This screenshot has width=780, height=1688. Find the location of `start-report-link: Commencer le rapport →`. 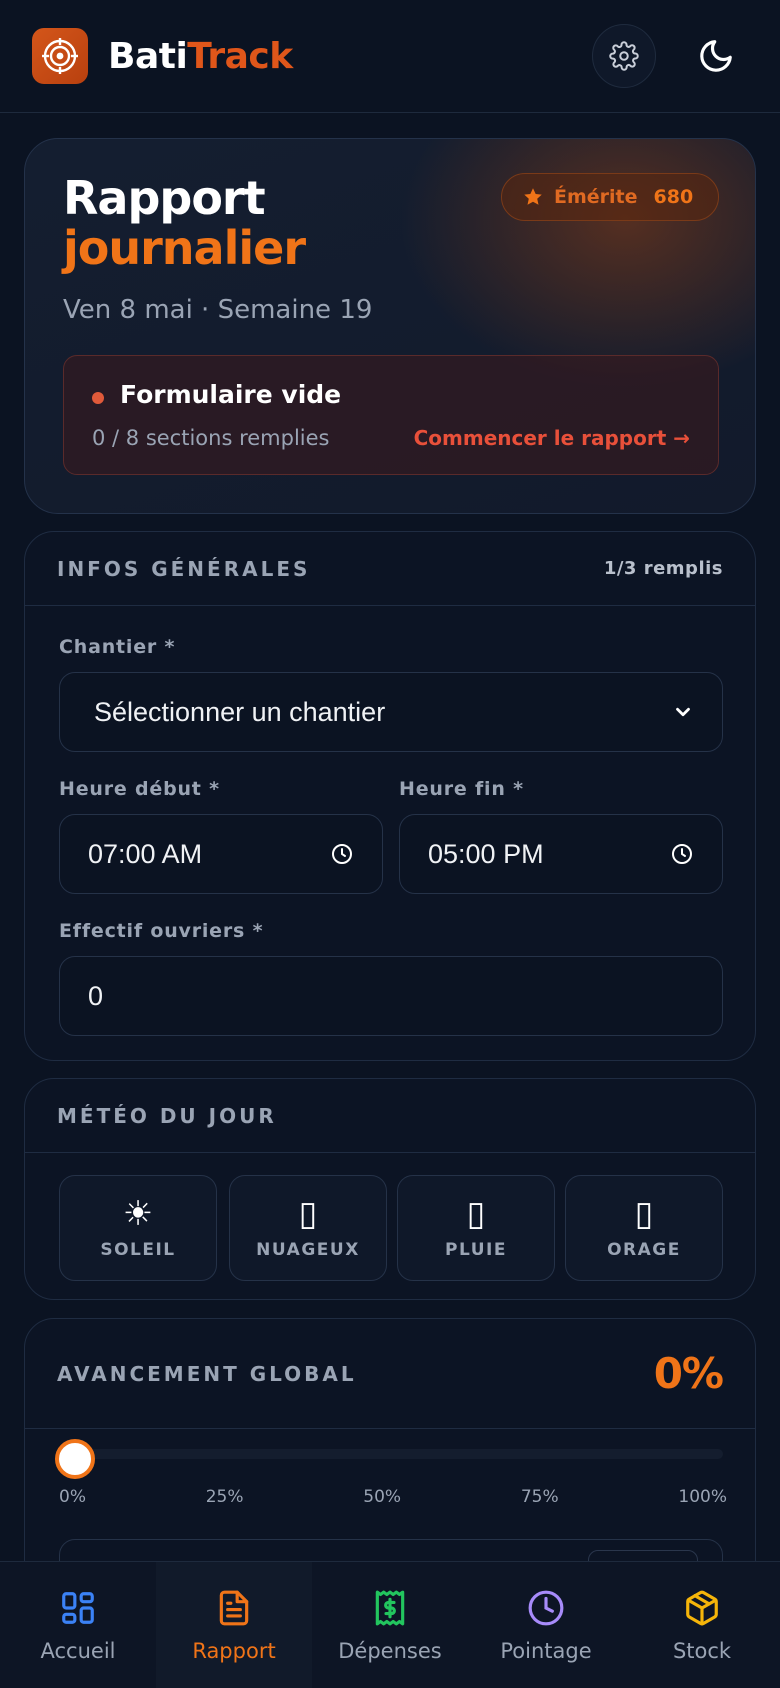

start-report-link: Commencer le rapport → is located at coordinates (552, 438).